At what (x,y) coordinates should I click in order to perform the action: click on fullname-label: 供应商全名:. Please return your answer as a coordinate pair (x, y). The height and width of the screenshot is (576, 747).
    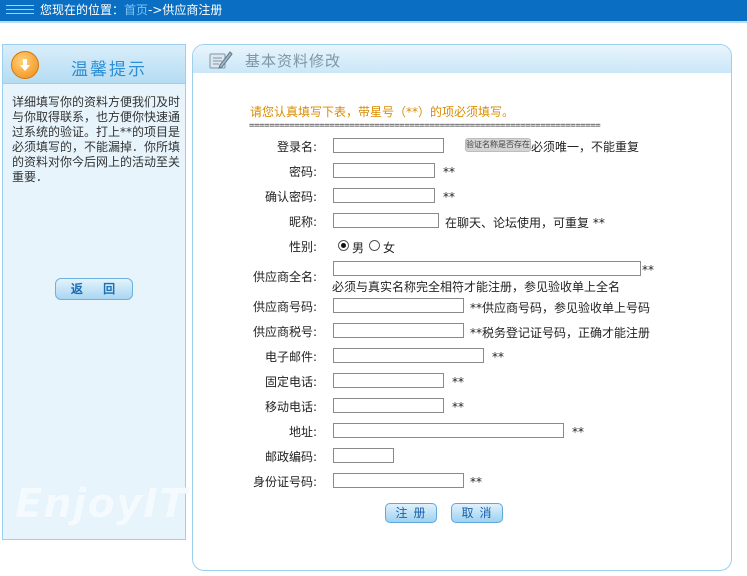
    Looking at the image, I should click on (284, 277).